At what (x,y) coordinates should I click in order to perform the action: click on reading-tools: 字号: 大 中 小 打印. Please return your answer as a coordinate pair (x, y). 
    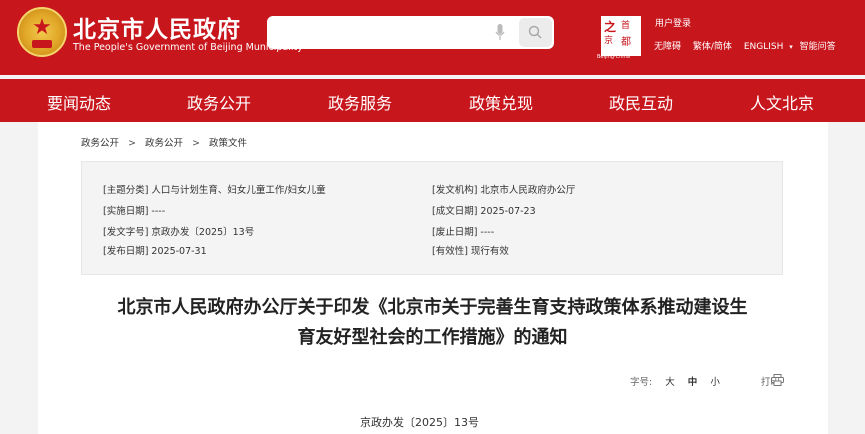
    Looking at the image, I should click on (705, 381).